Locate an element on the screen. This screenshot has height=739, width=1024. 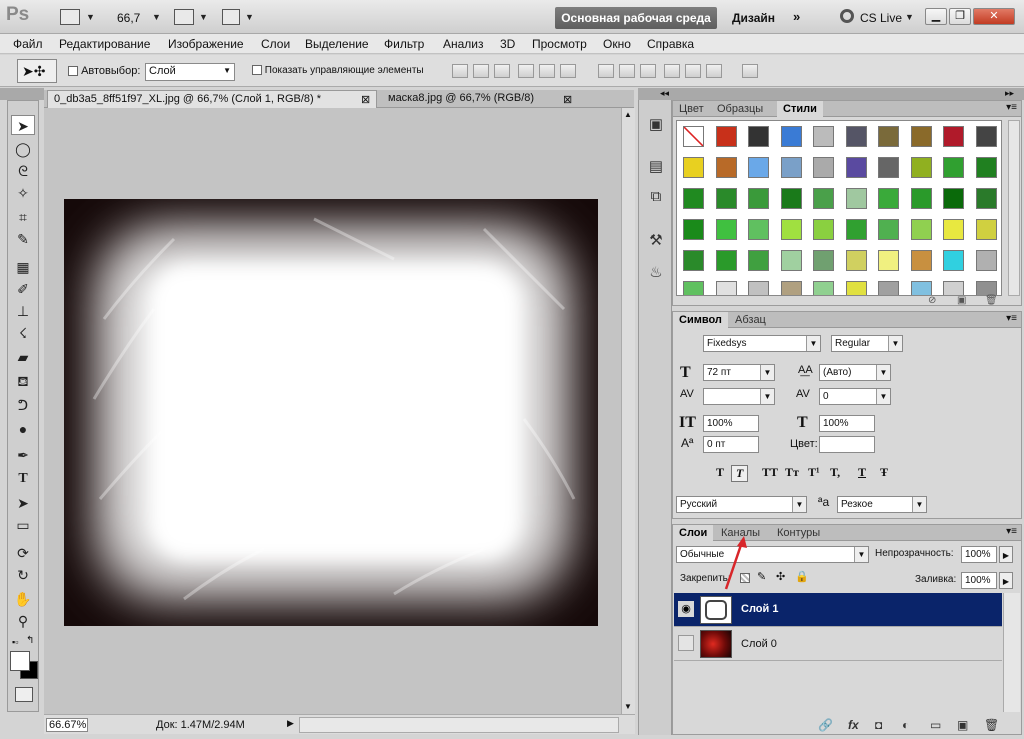
tab-swatches: Образцы is located at coordinates (740, 109).